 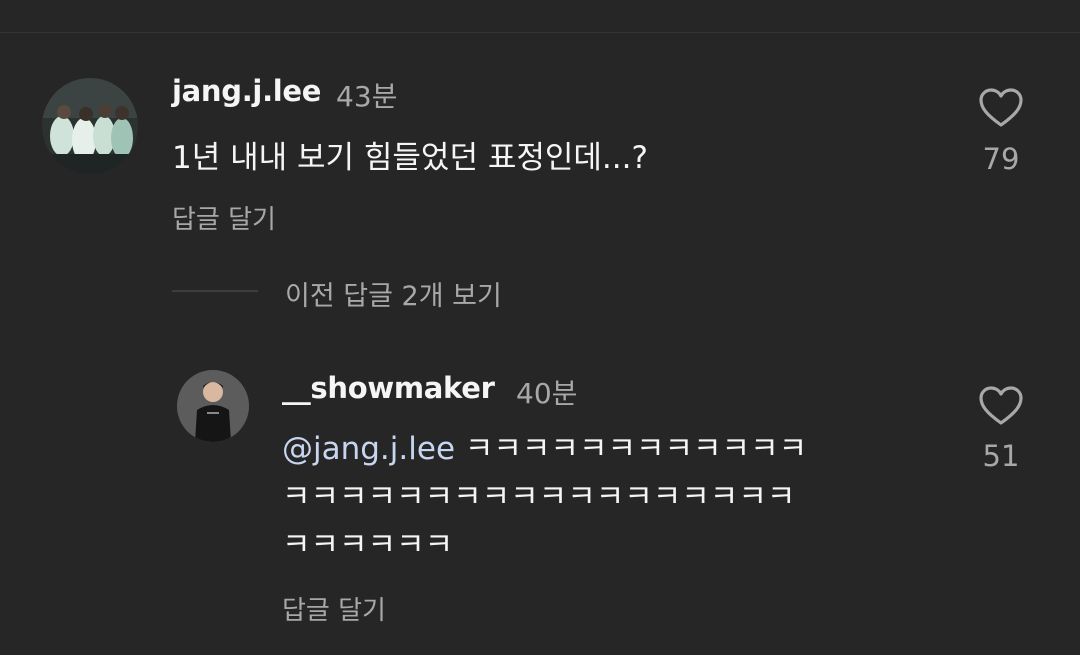 I want to click on reply-timestamp: 40분, so click(x=547, y=393).